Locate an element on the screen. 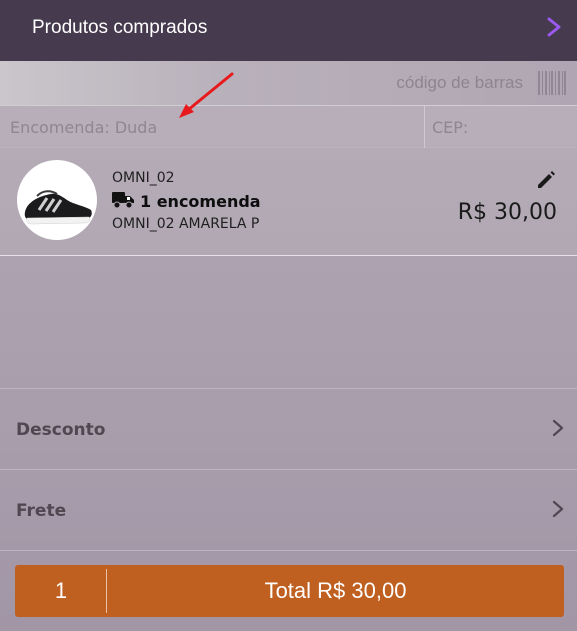 The image size is (577, 631). field-divider is located at coordinates (424, 127).